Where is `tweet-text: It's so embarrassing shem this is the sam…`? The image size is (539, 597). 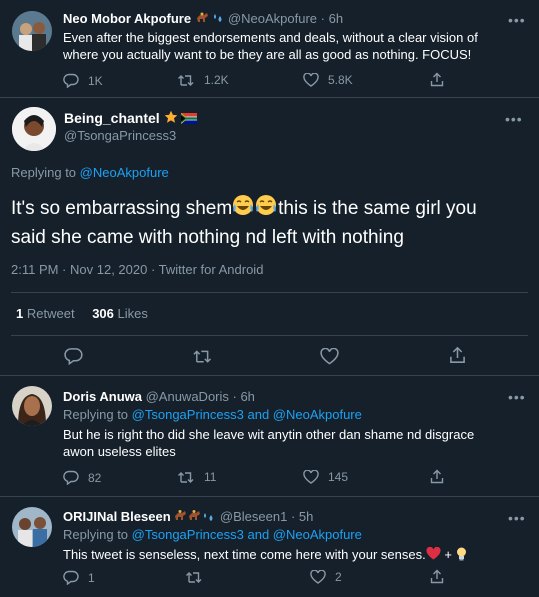
tweet-text: It's so embarrassing shem this is the sam… is located at coordinates (244, 222).